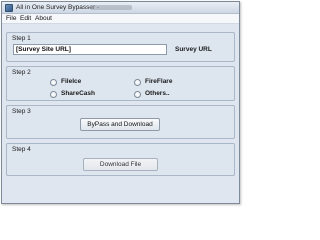  What do you see at coordinates (157, 93) in the screenshot?
I see `radio-label-others: Others..` at bounding box center [157, 93].